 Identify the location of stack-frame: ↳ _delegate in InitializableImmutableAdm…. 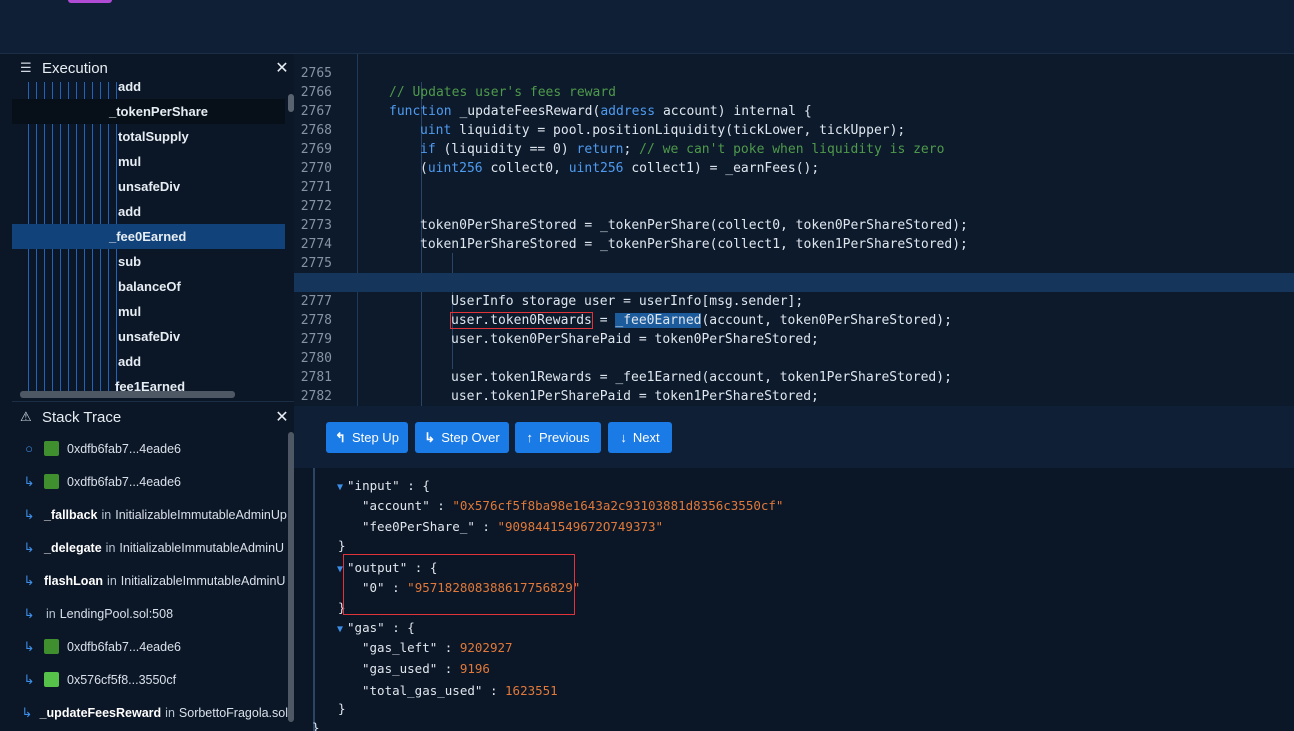
(150, 547).